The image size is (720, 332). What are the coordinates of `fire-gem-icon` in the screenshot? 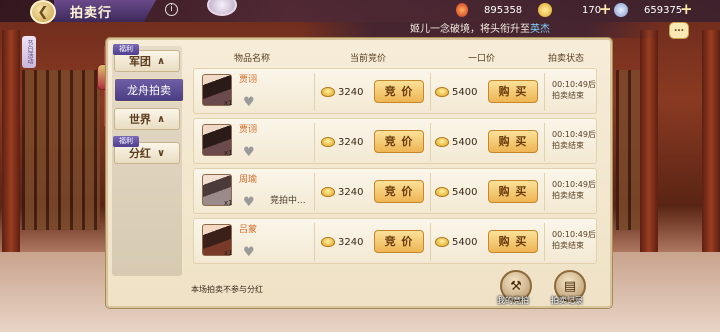 It's located at (462, 10).